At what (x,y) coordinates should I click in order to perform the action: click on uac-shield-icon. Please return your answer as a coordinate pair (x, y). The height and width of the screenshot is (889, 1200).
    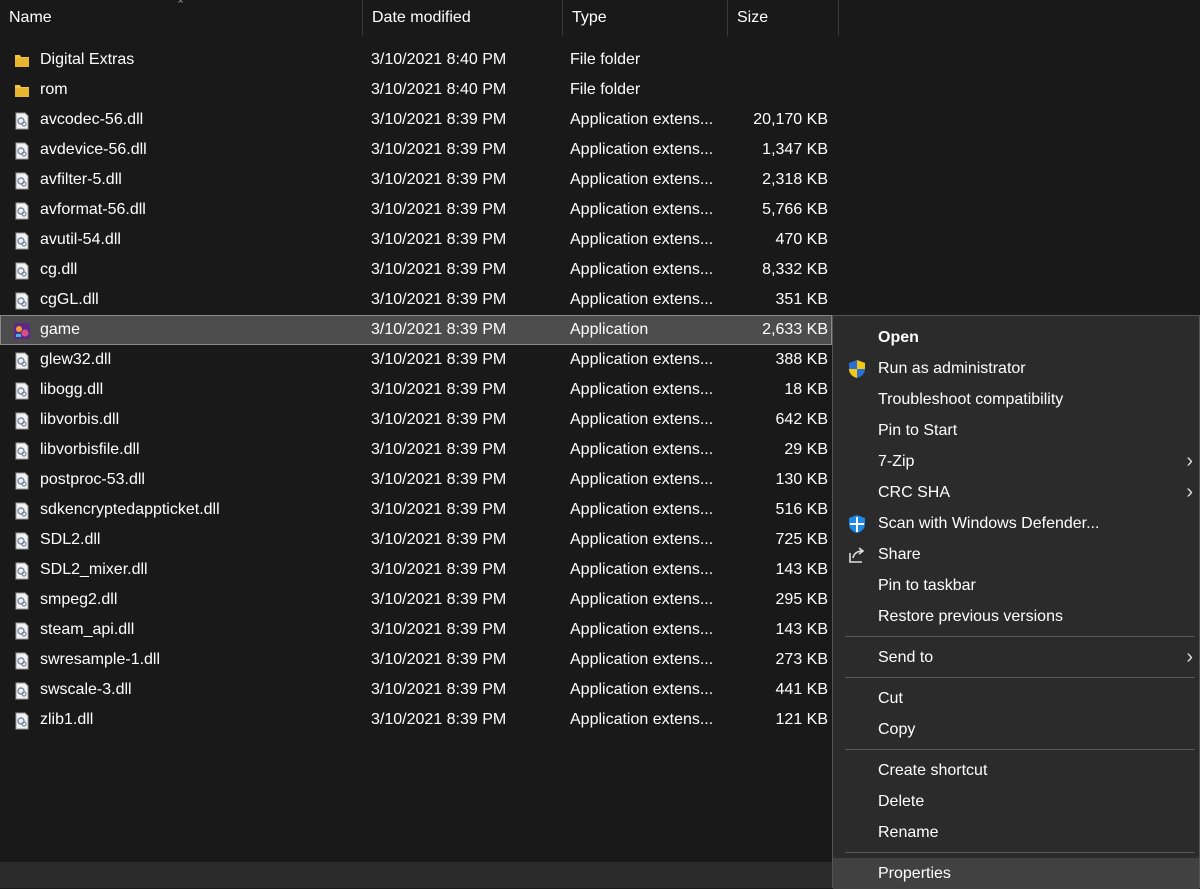
    Looking at the image, I should click on (857, 369).